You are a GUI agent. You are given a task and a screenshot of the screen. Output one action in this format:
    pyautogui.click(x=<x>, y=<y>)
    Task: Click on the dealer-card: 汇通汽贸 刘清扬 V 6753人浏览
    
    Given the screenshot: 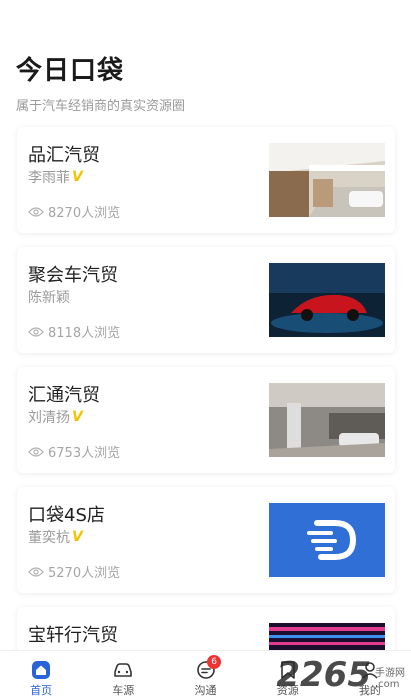 What is the action you would take?
    pyautogui.click(x=206, y=420)
    